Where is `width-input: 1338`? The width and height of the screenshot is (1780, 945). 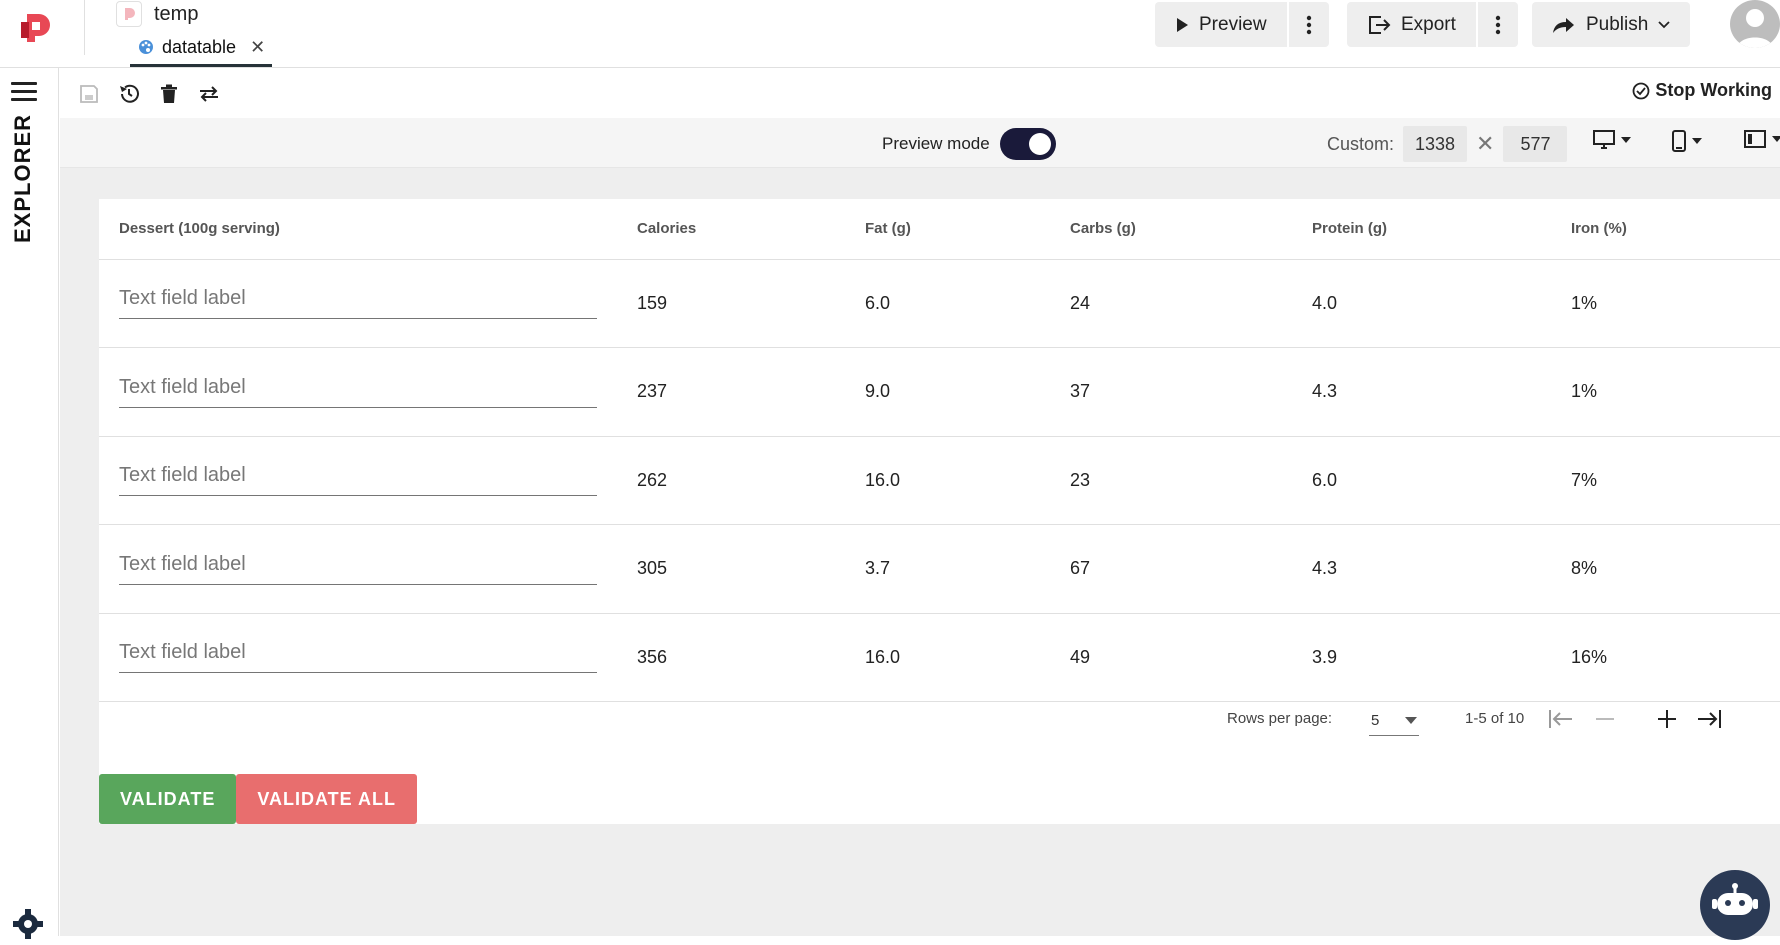 width-input: 1338 is located at coordinates (1435, 144).